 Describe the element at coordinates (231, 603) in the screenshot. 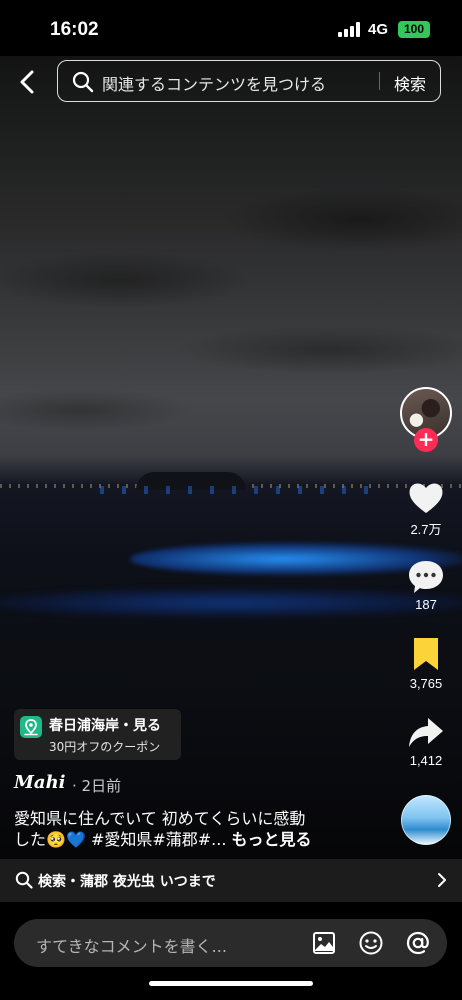

I see `video-glowing-wave-lower` at that location.